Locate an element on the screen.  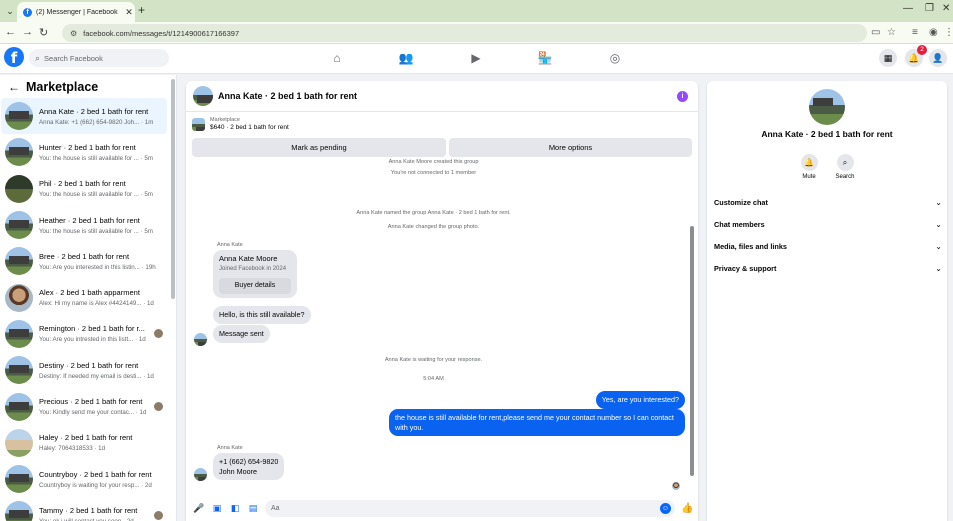
row-label: Privacy & support is located at coordinates (745, 268).